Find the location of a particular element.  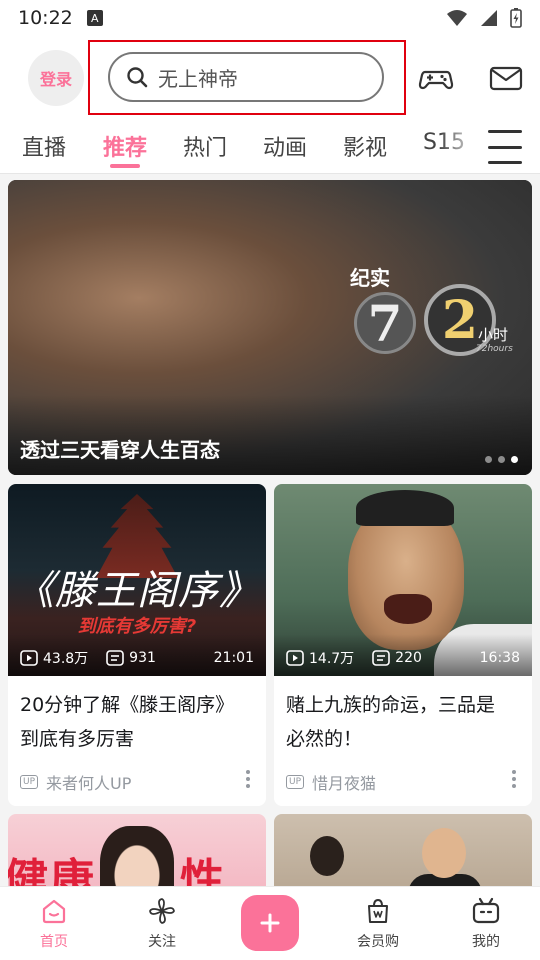

view-count: 43.8万 is located at coordinates (66, 659).